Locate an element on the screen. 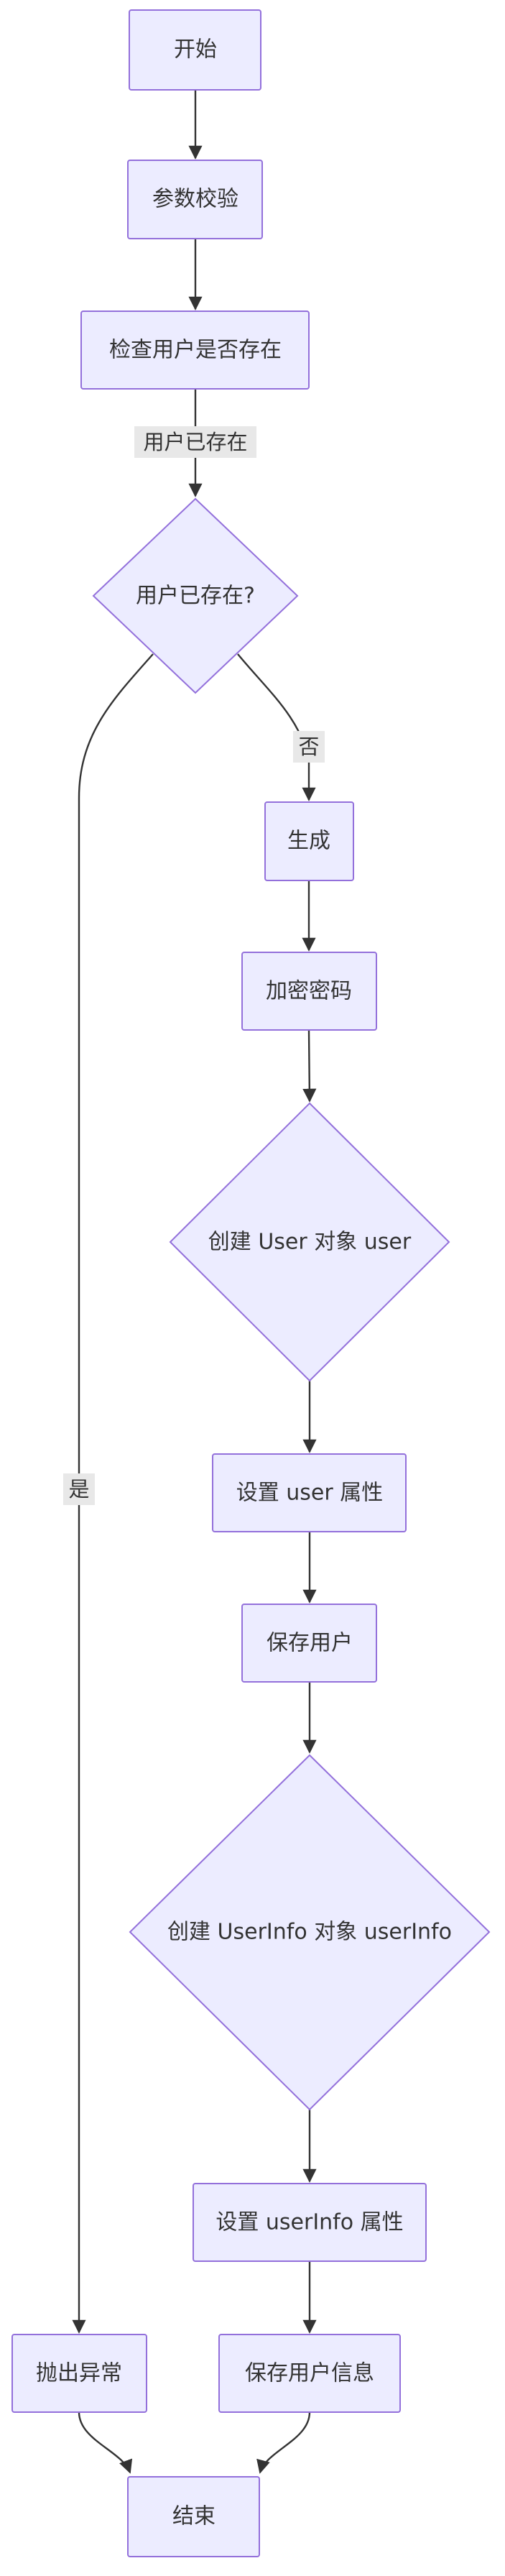  node-start: 开始 is located at coordinates (195, 50).